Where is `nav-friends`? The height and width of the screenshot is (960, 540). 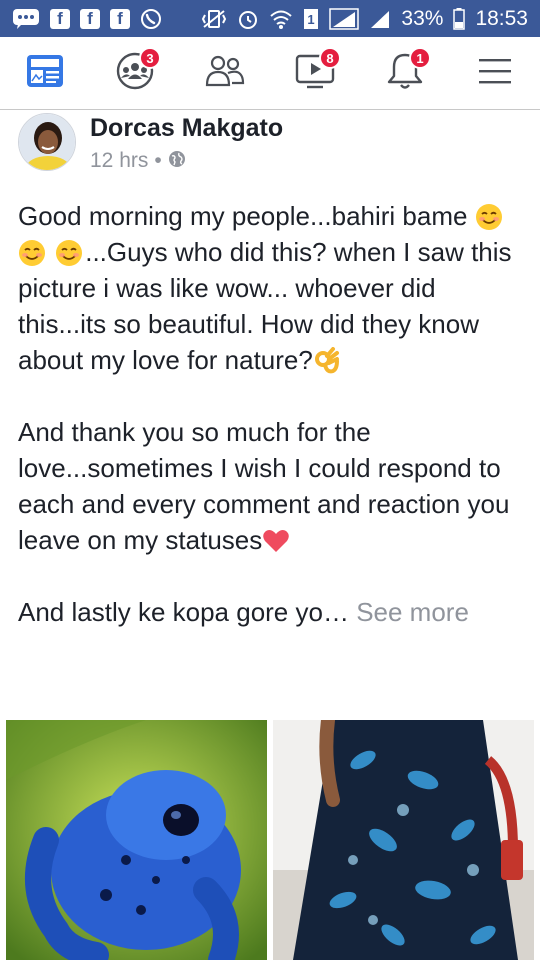 nav-friends is located at coordinates (225, 73).